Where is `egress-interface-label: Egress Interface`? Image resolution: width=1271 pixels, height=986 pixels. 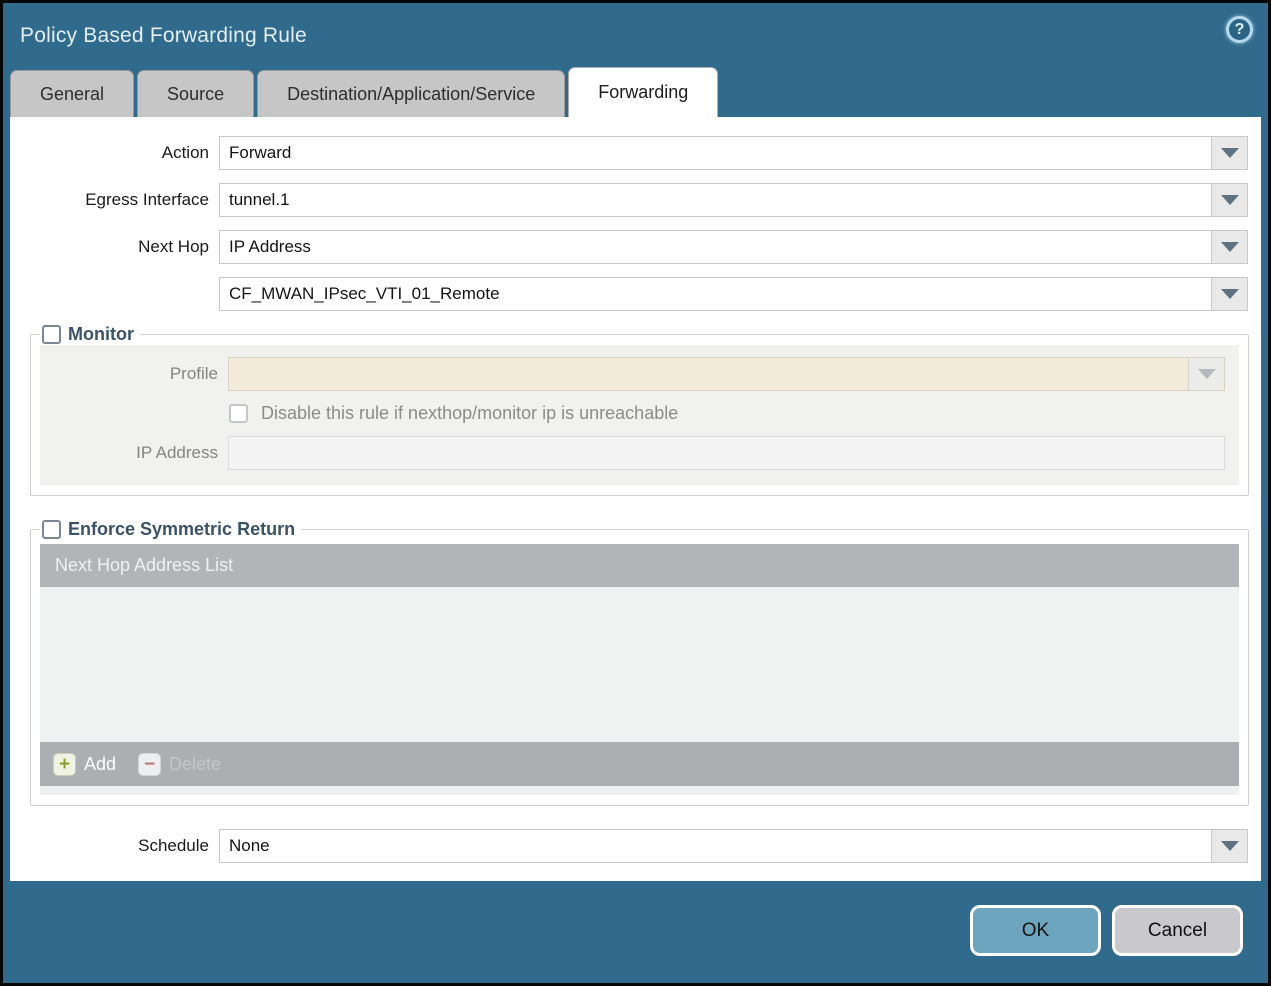
egress-interface-label: Egress Interface is located at coordinates (147, 199).